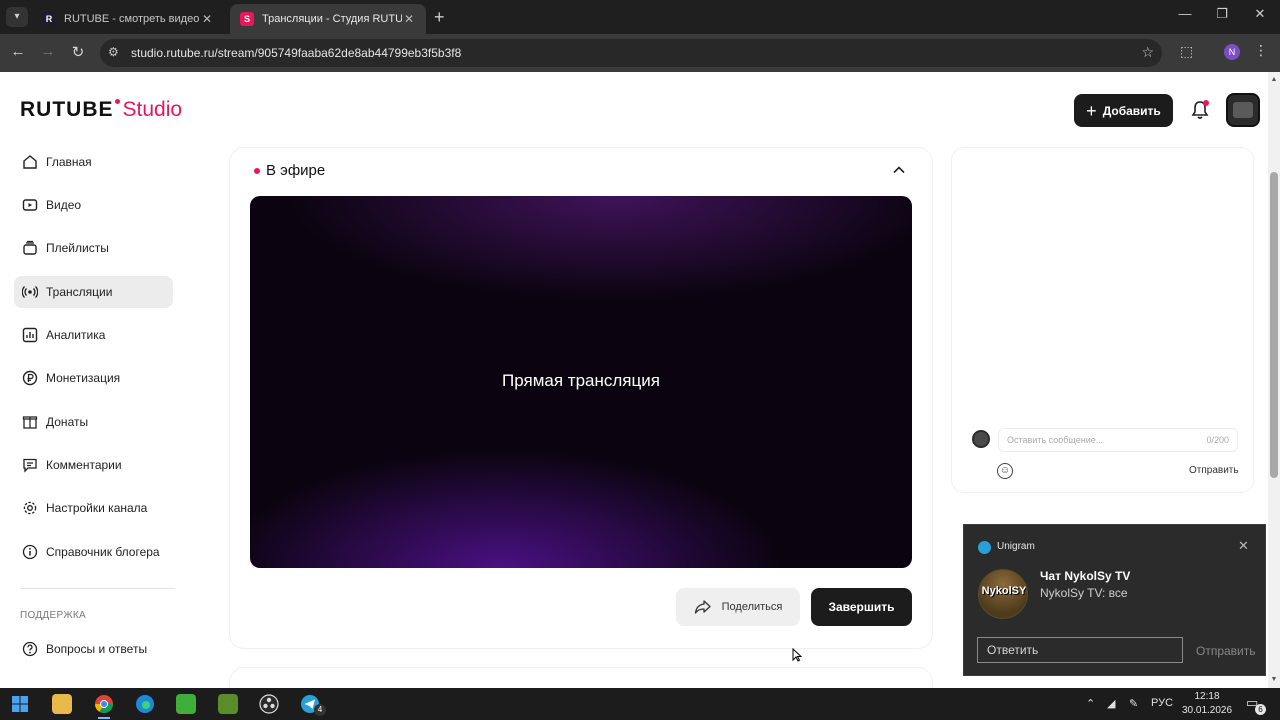 The image size is (1280, 720). I want to click on video-icon, so click(30, 205).